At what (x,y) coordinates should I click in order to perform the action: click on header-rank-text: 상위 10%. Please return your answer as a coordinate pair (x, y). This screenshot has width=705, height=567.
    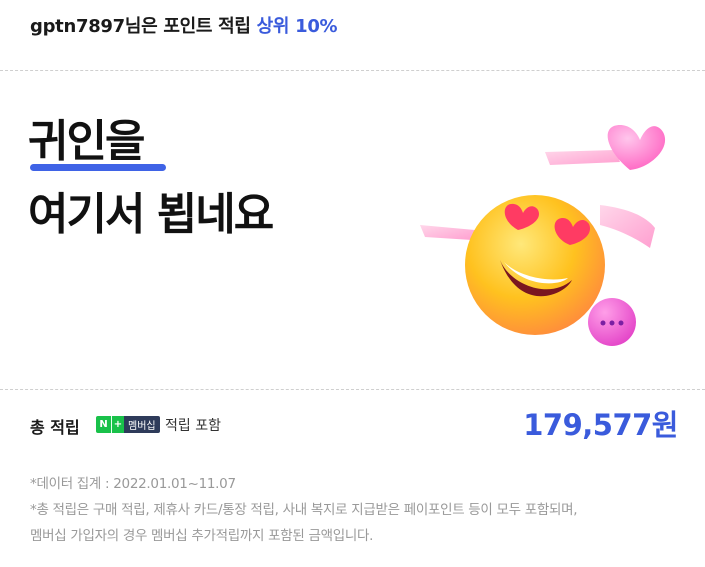
    Looking at the image, I should click on (297, 26).